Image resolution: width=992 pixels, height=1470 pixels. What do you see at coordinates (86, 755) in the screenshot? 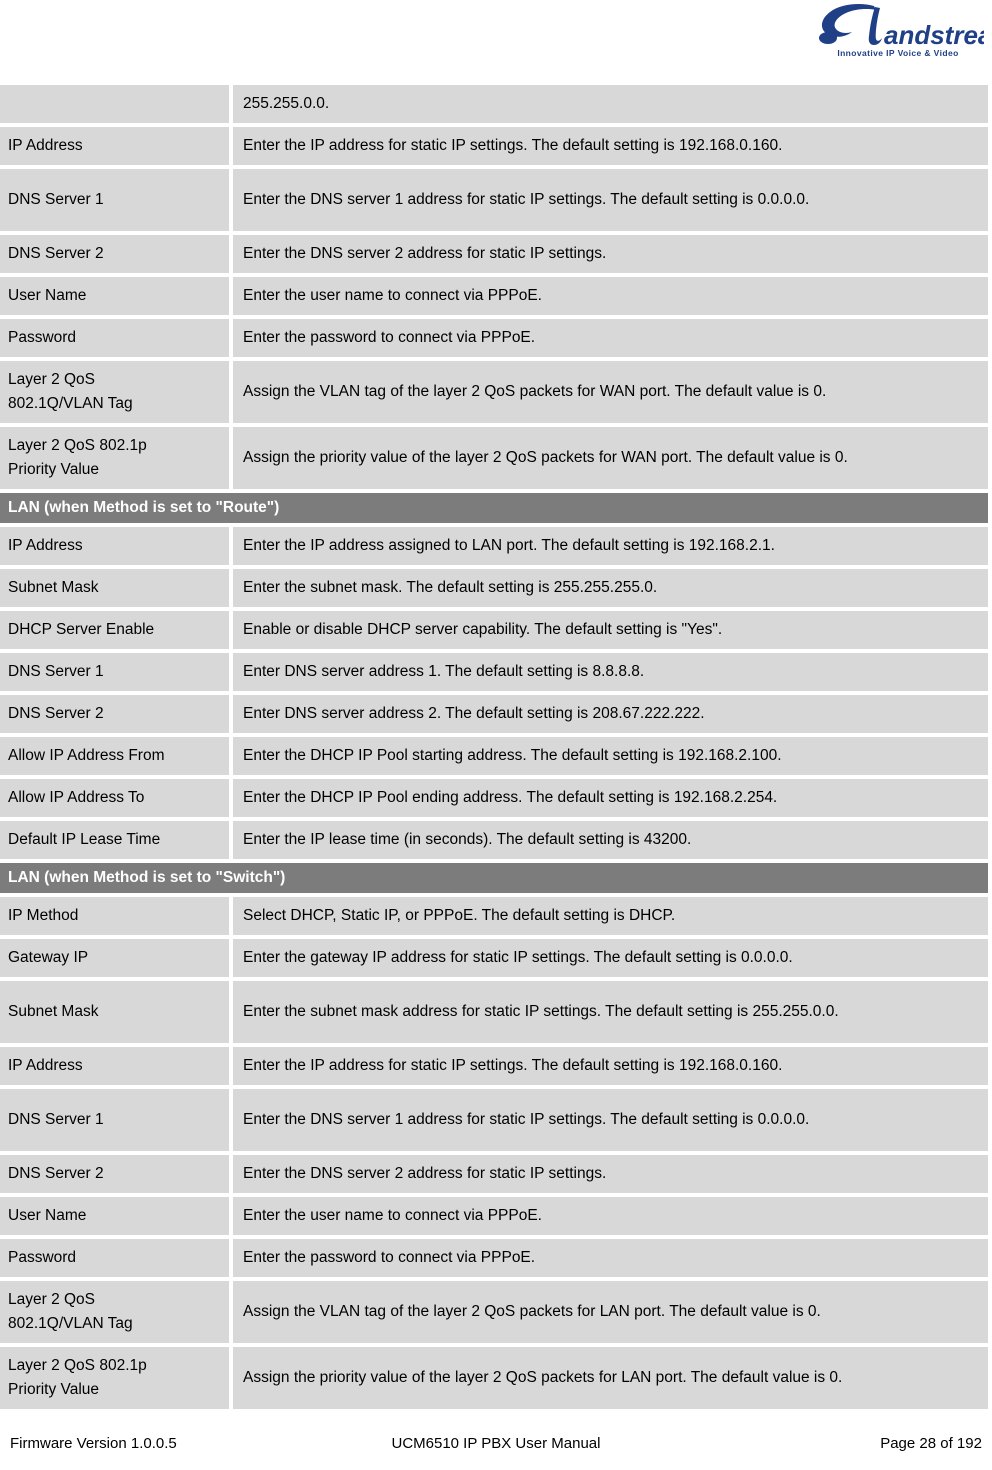
I see `row-label-text: Allow IP Address From` at bounding box center [86, 755].